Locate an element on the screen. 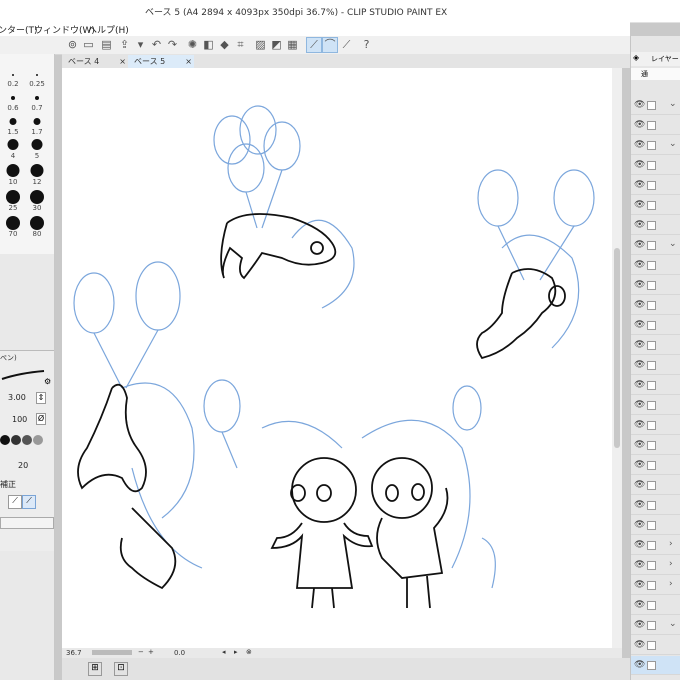  rotate-right-icon: ▸ is located at coordinates (236, 652).